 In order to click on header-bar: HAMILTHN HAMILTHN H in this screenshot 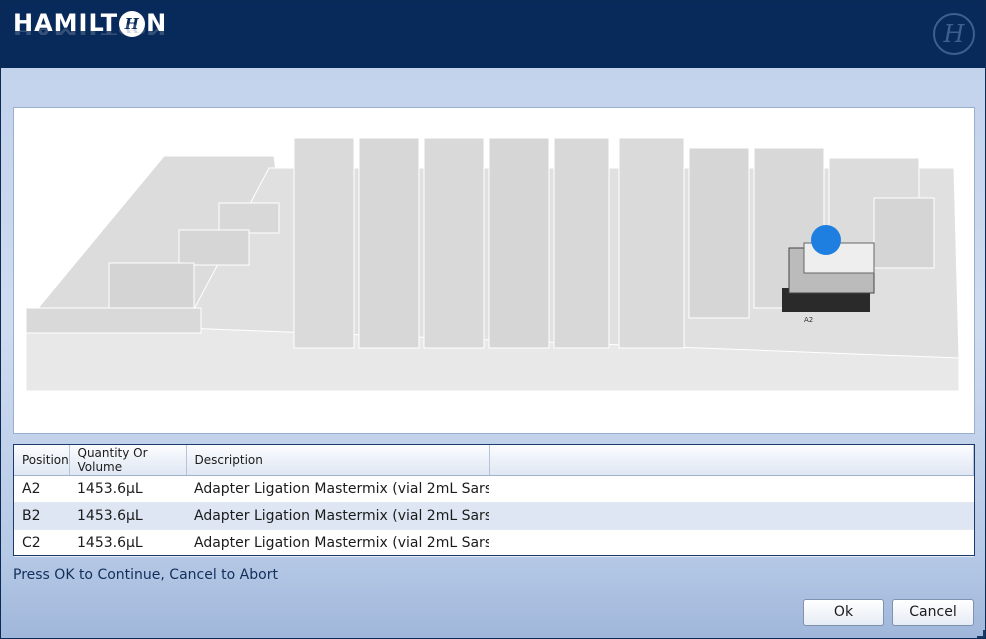, I will do `click(493, 34)`.